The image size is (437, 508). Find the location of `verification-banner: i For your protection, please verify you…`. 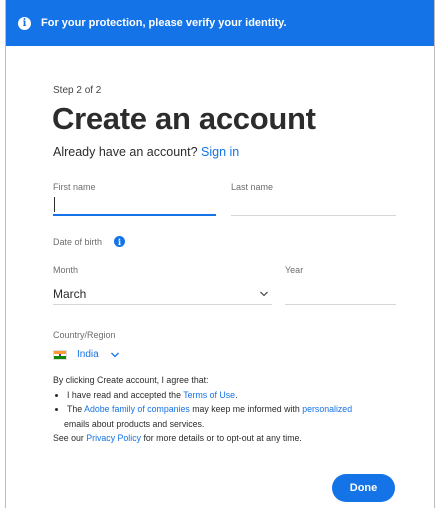

verification-banner: i For your protection, please verify you… is located at coordinates (220, 23).